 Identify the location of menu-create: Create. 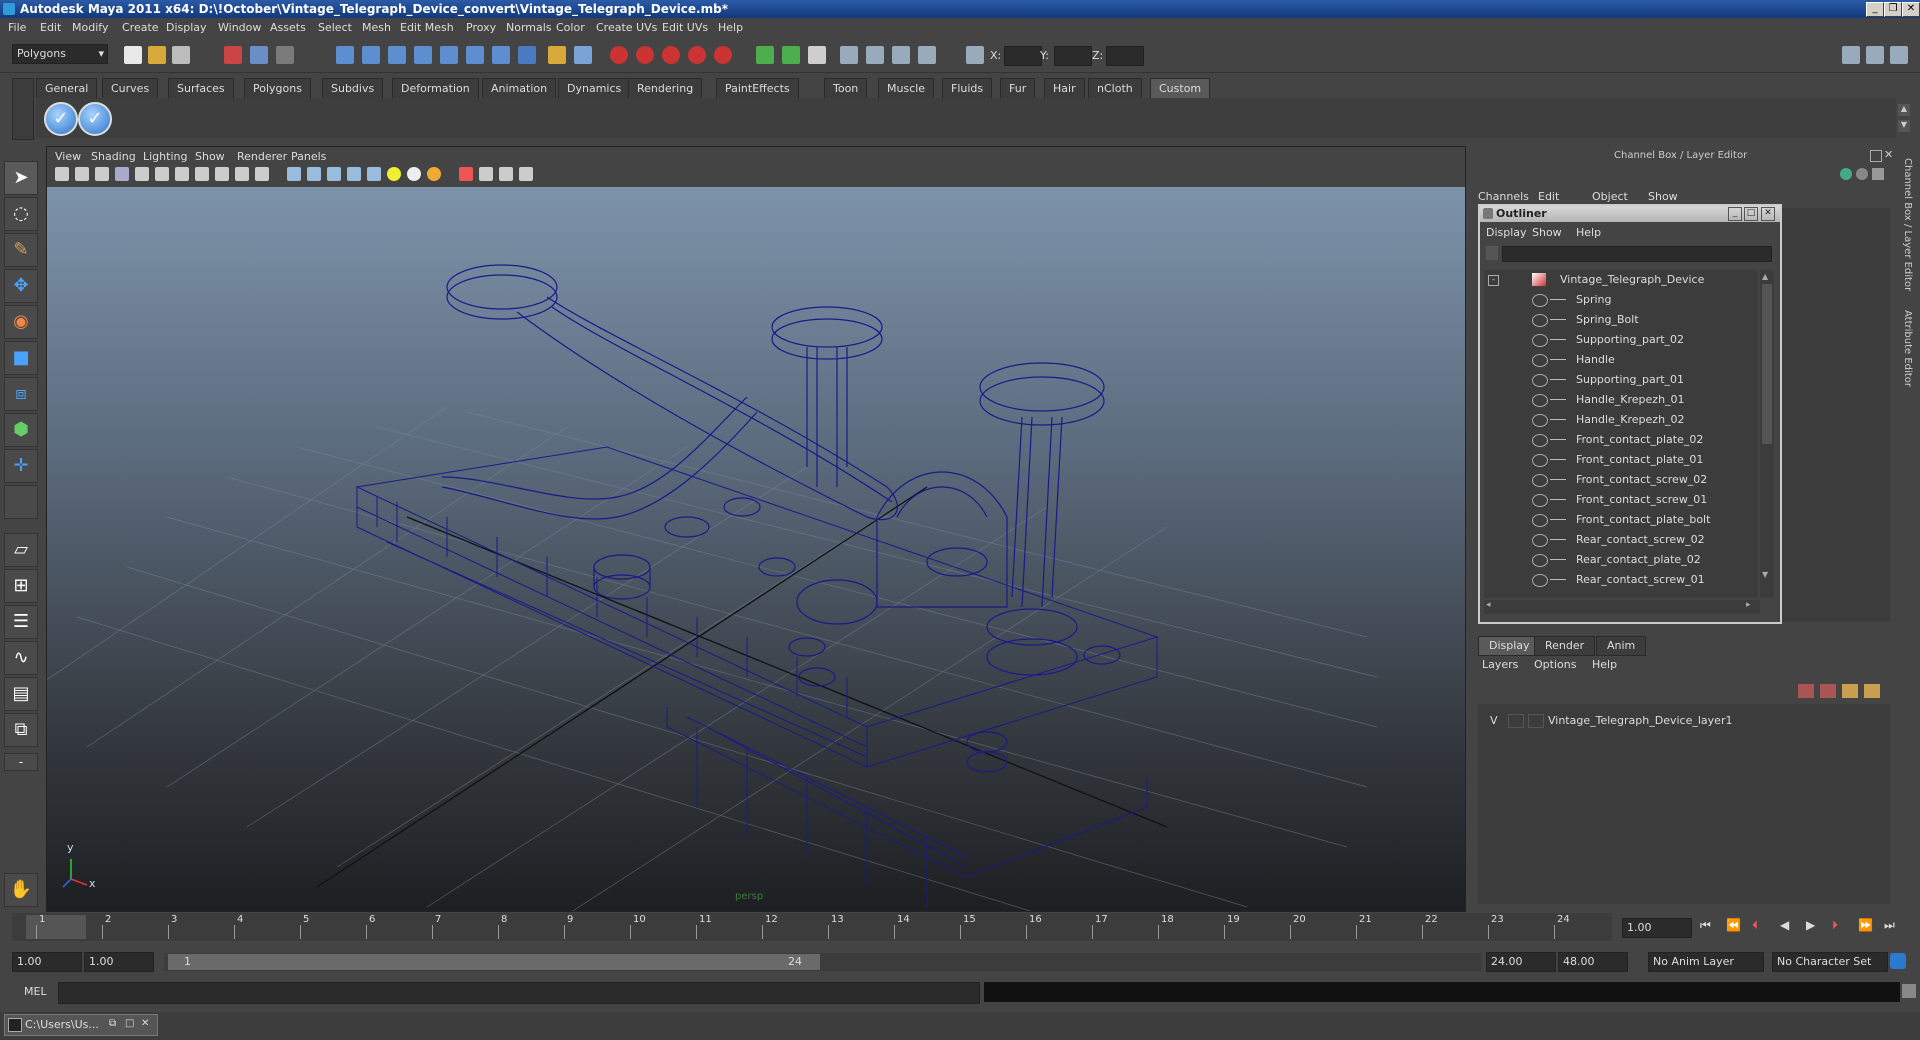
(140, 27).